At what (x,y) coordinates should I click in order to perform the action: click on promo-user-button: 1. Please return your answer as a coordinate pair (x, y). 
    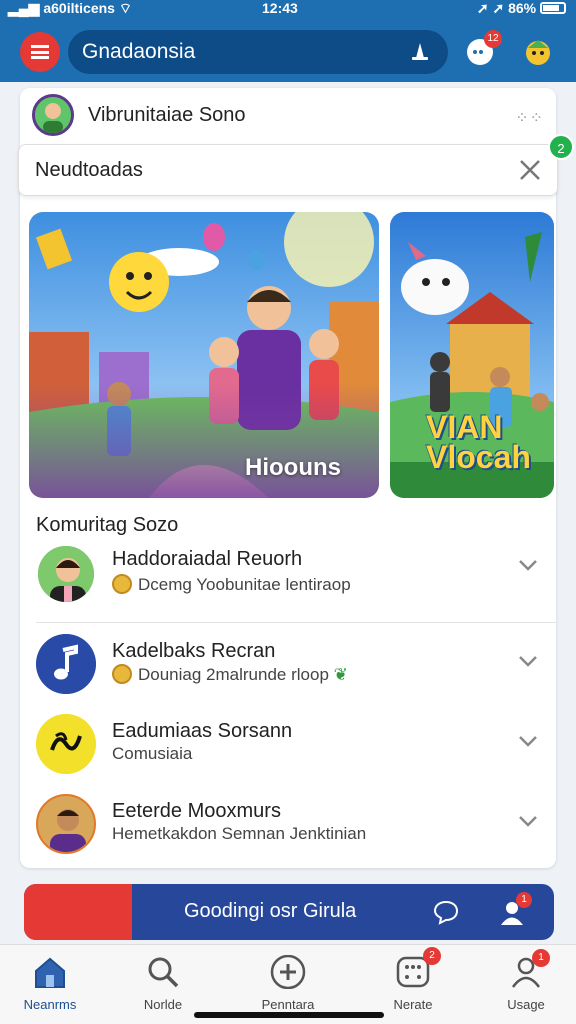
    Looking at the image, I should click on (515, 909).